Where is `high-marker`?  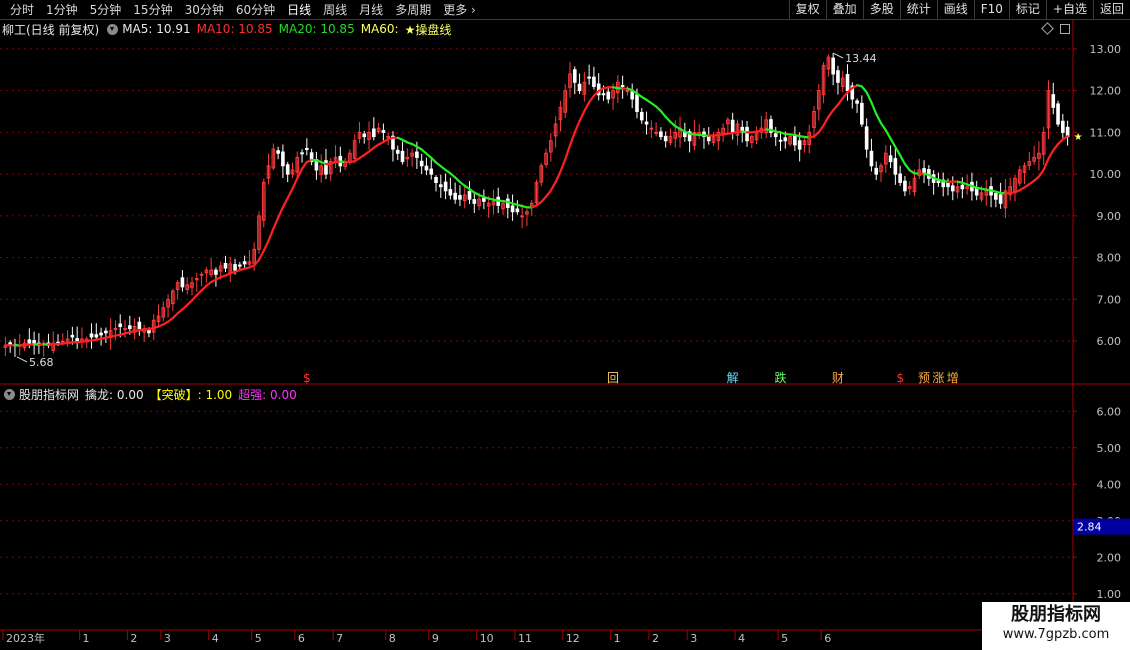 high-marker is located at coordinates (838, 55).